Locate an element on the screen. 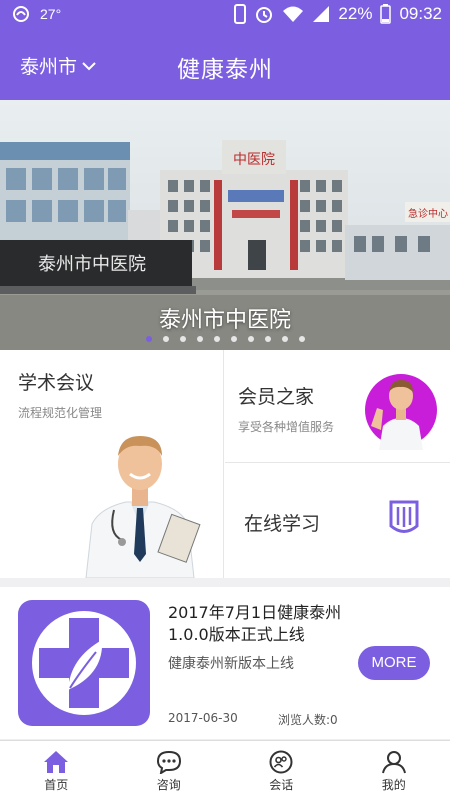  member-home-title: 会员之家 is located at coordinates (276, 397).